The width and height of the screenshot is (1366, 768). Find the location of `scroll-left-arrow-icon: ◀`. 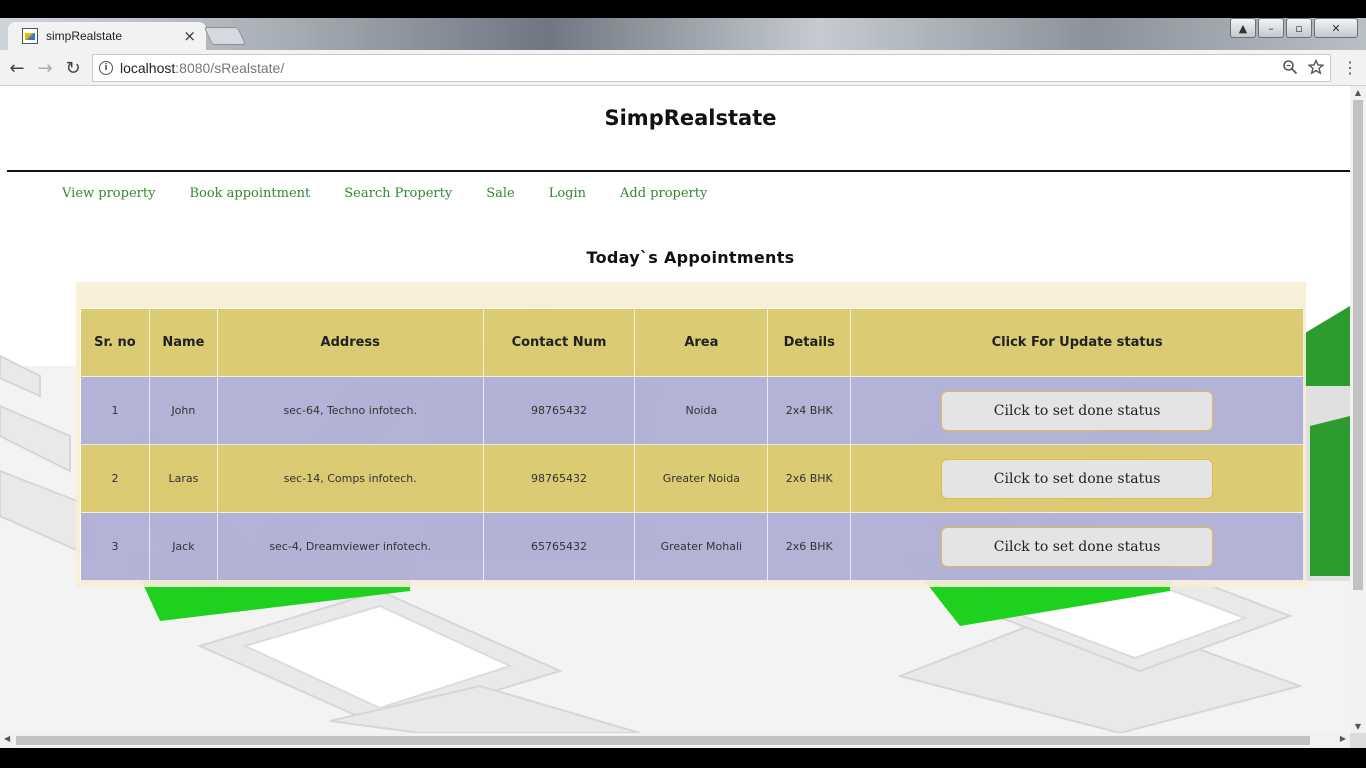

scroll-left-arrow-icon: ◀ is located at coordinates (7, 738).